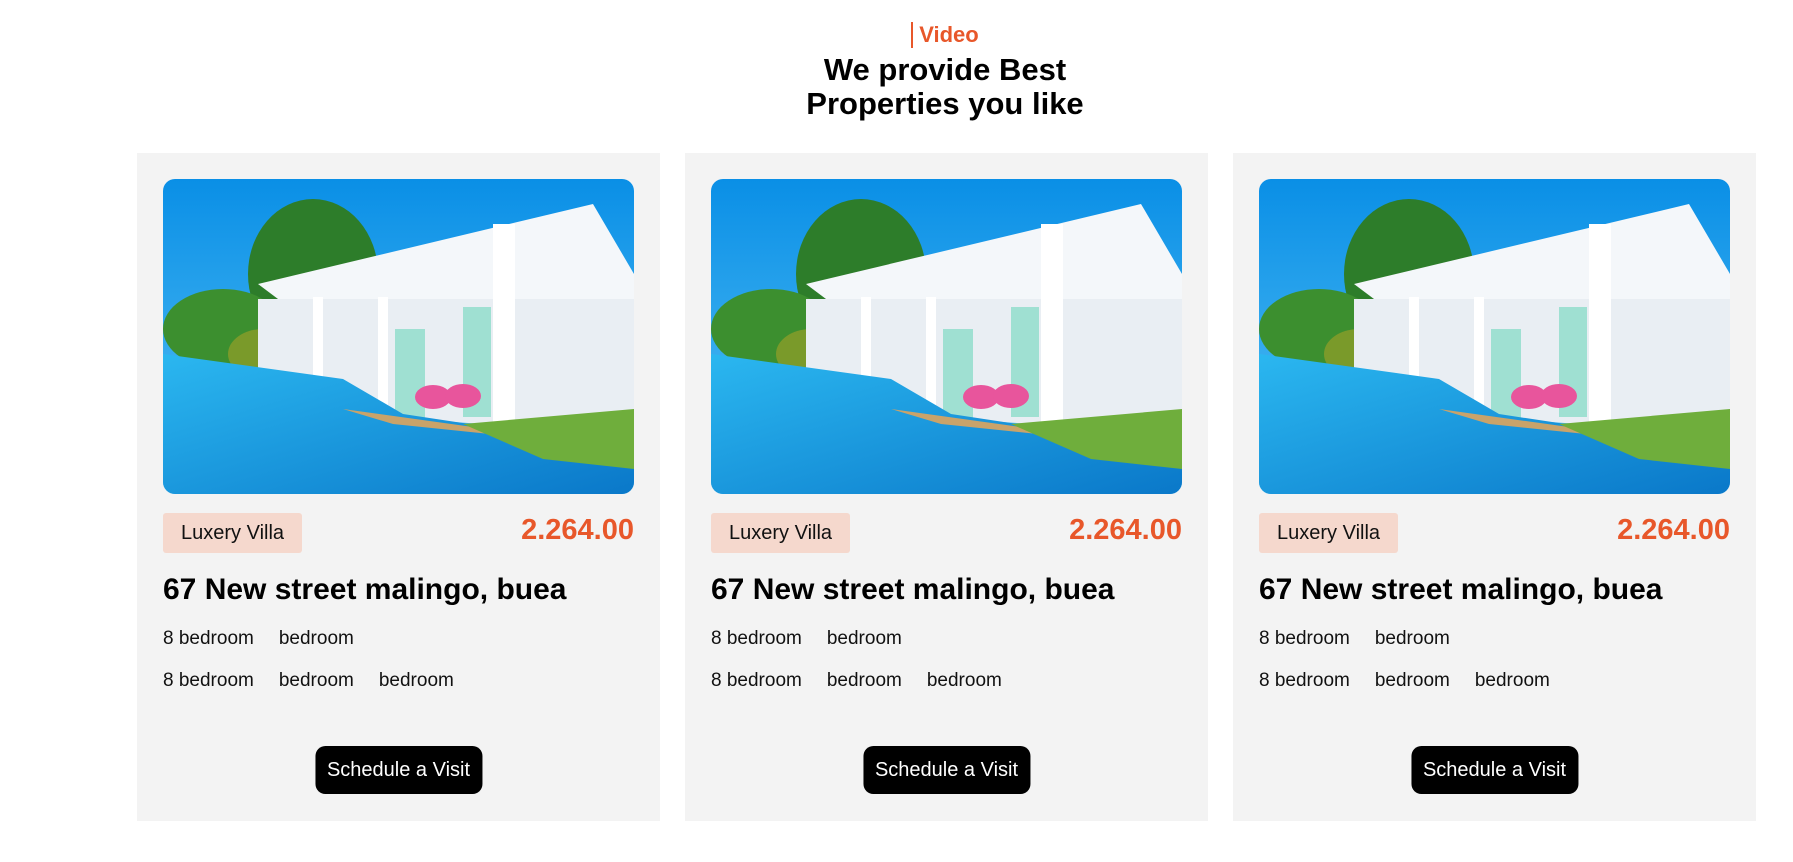  I want to click on eyebrow-label: Video, so click(949, 34).